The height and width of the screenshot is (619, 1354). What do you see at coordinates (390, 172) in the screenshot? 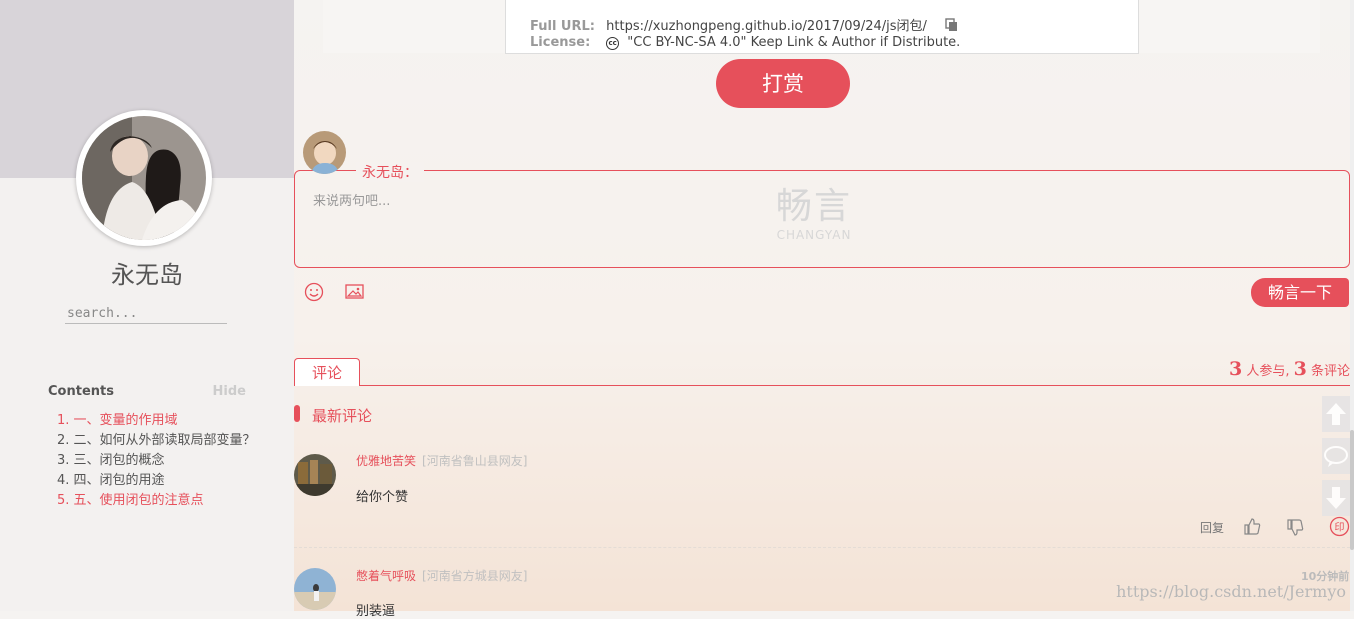
I see `compose-username: 永无岛：` at bounding box center [390, 172].